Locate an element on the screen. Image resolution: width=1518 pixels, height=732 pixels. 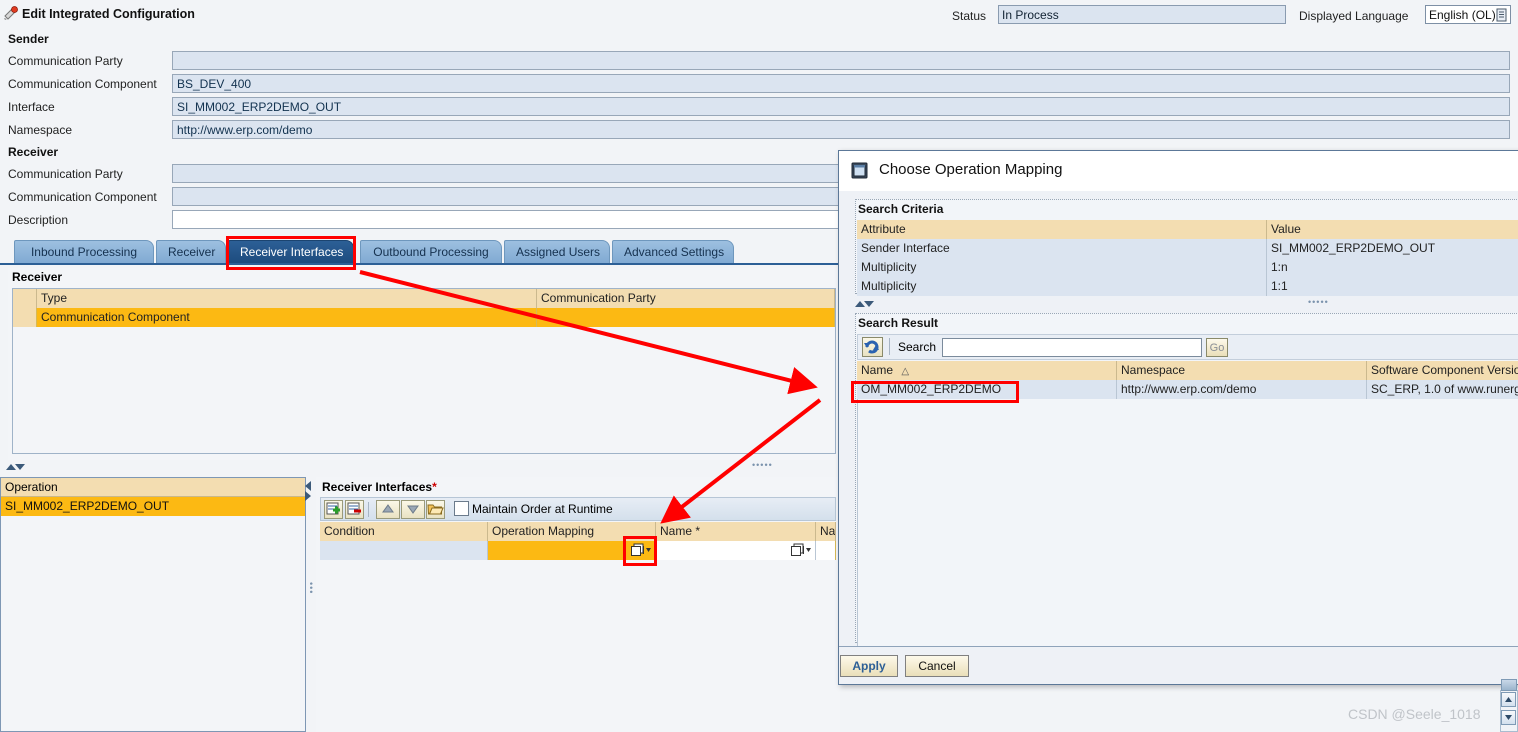
sender-interface-label: Interface is located at coordinates (31, 107).